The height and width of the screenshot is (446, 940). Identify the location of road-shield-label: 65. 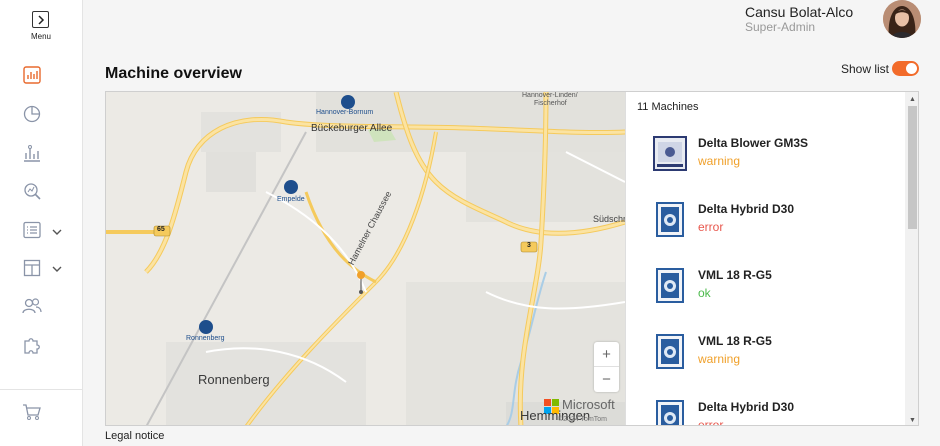
(161, 229).